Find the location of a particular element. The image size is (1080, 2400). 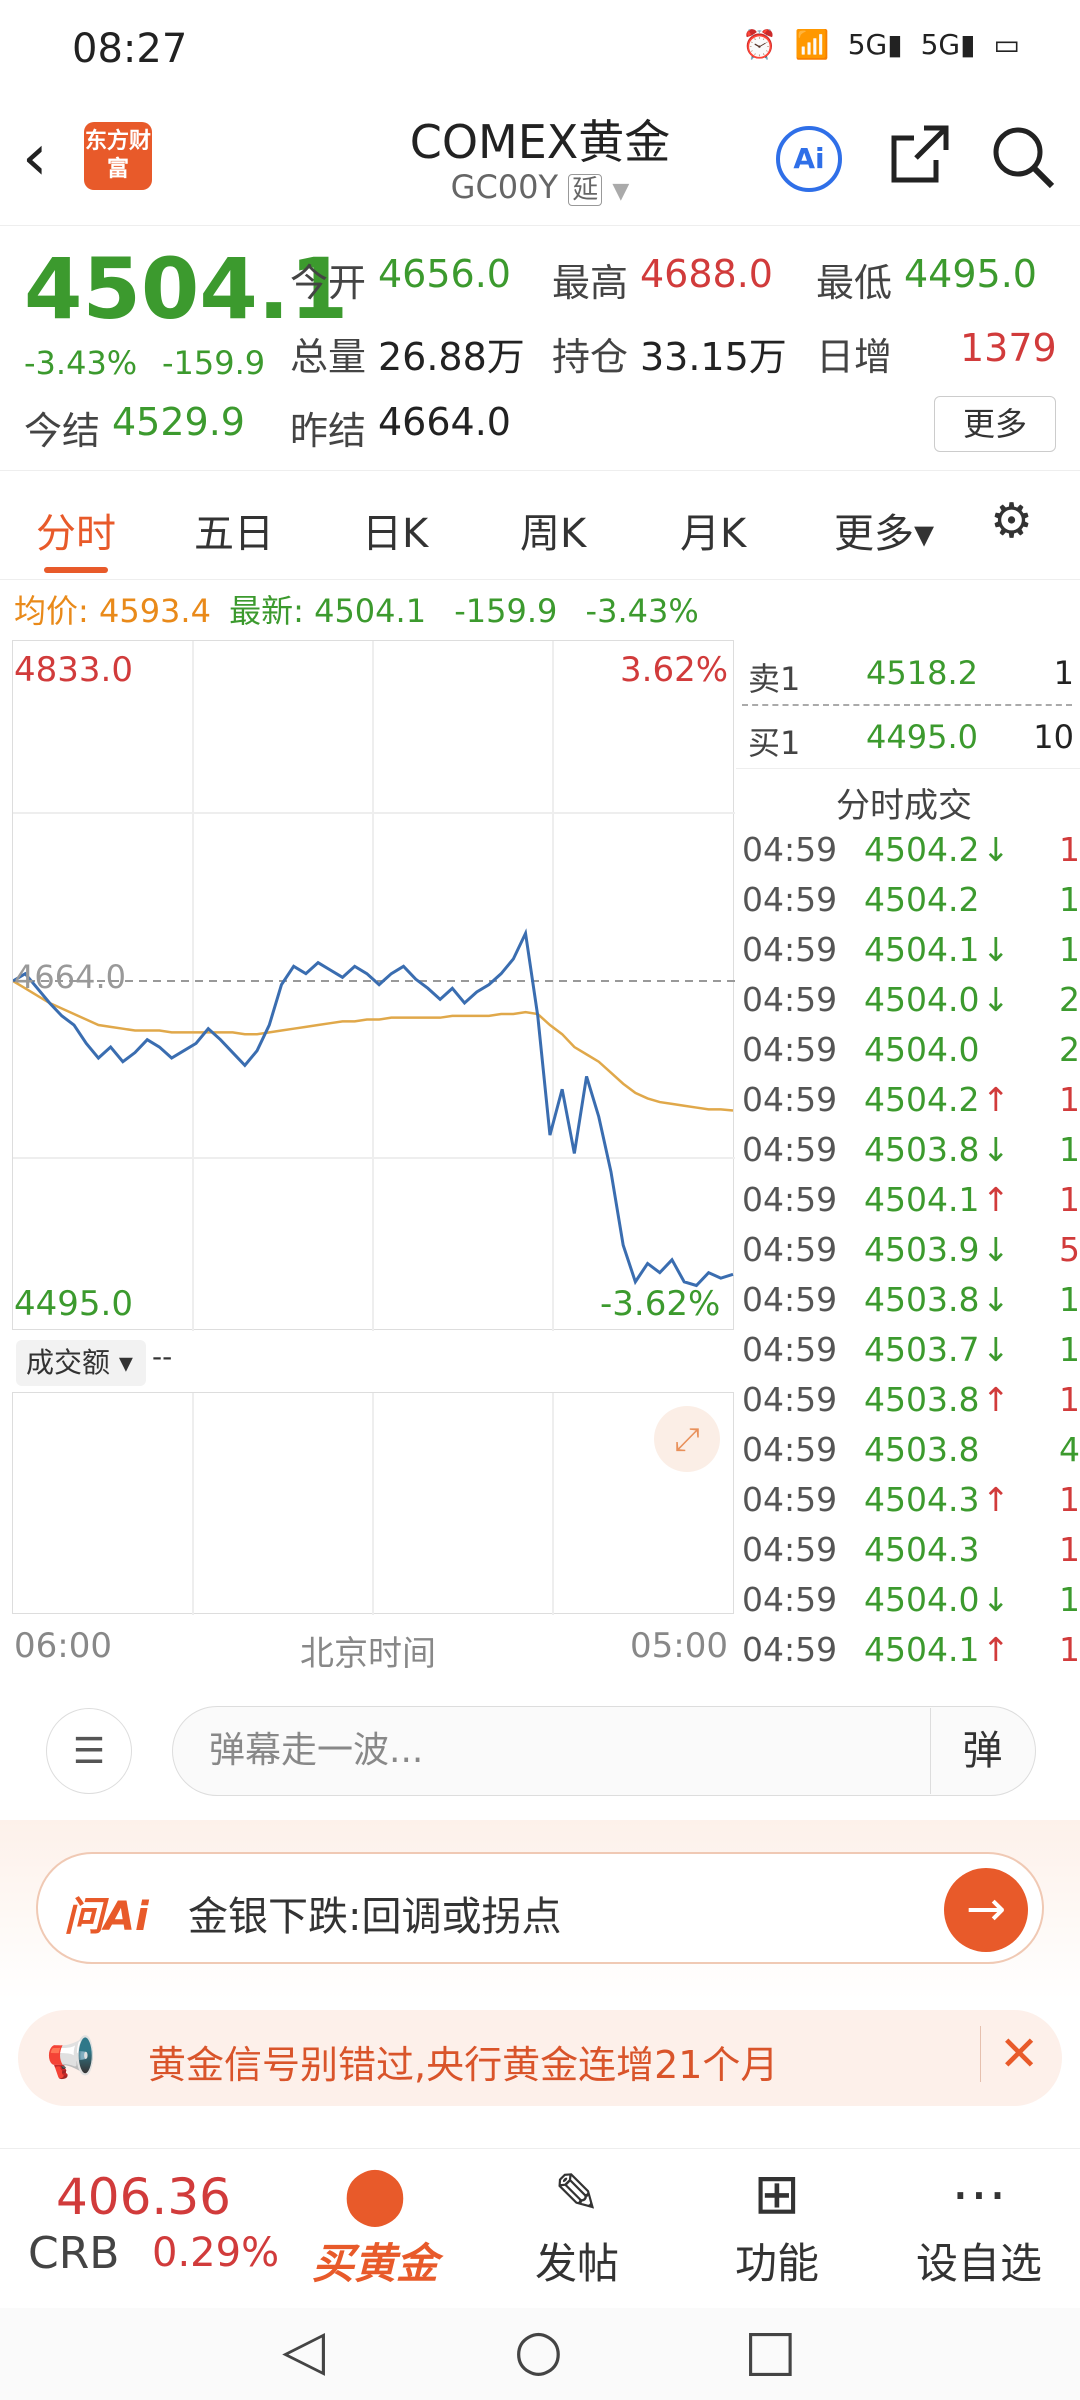

battery-icon: ▭ is located at coordinates (1006, 44).